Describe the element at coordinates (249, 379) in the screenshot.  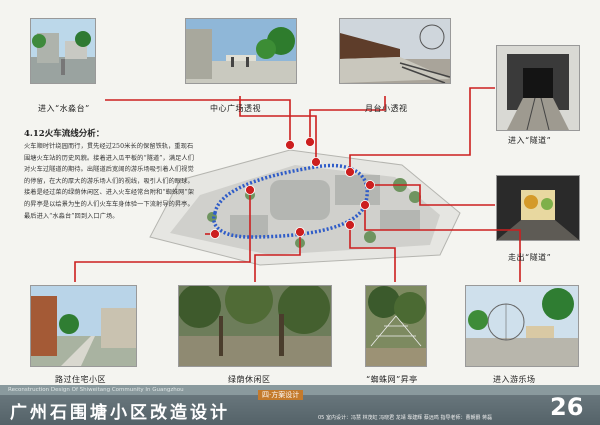
I see `caption-greenery: 绿荫休闲区` at that location.